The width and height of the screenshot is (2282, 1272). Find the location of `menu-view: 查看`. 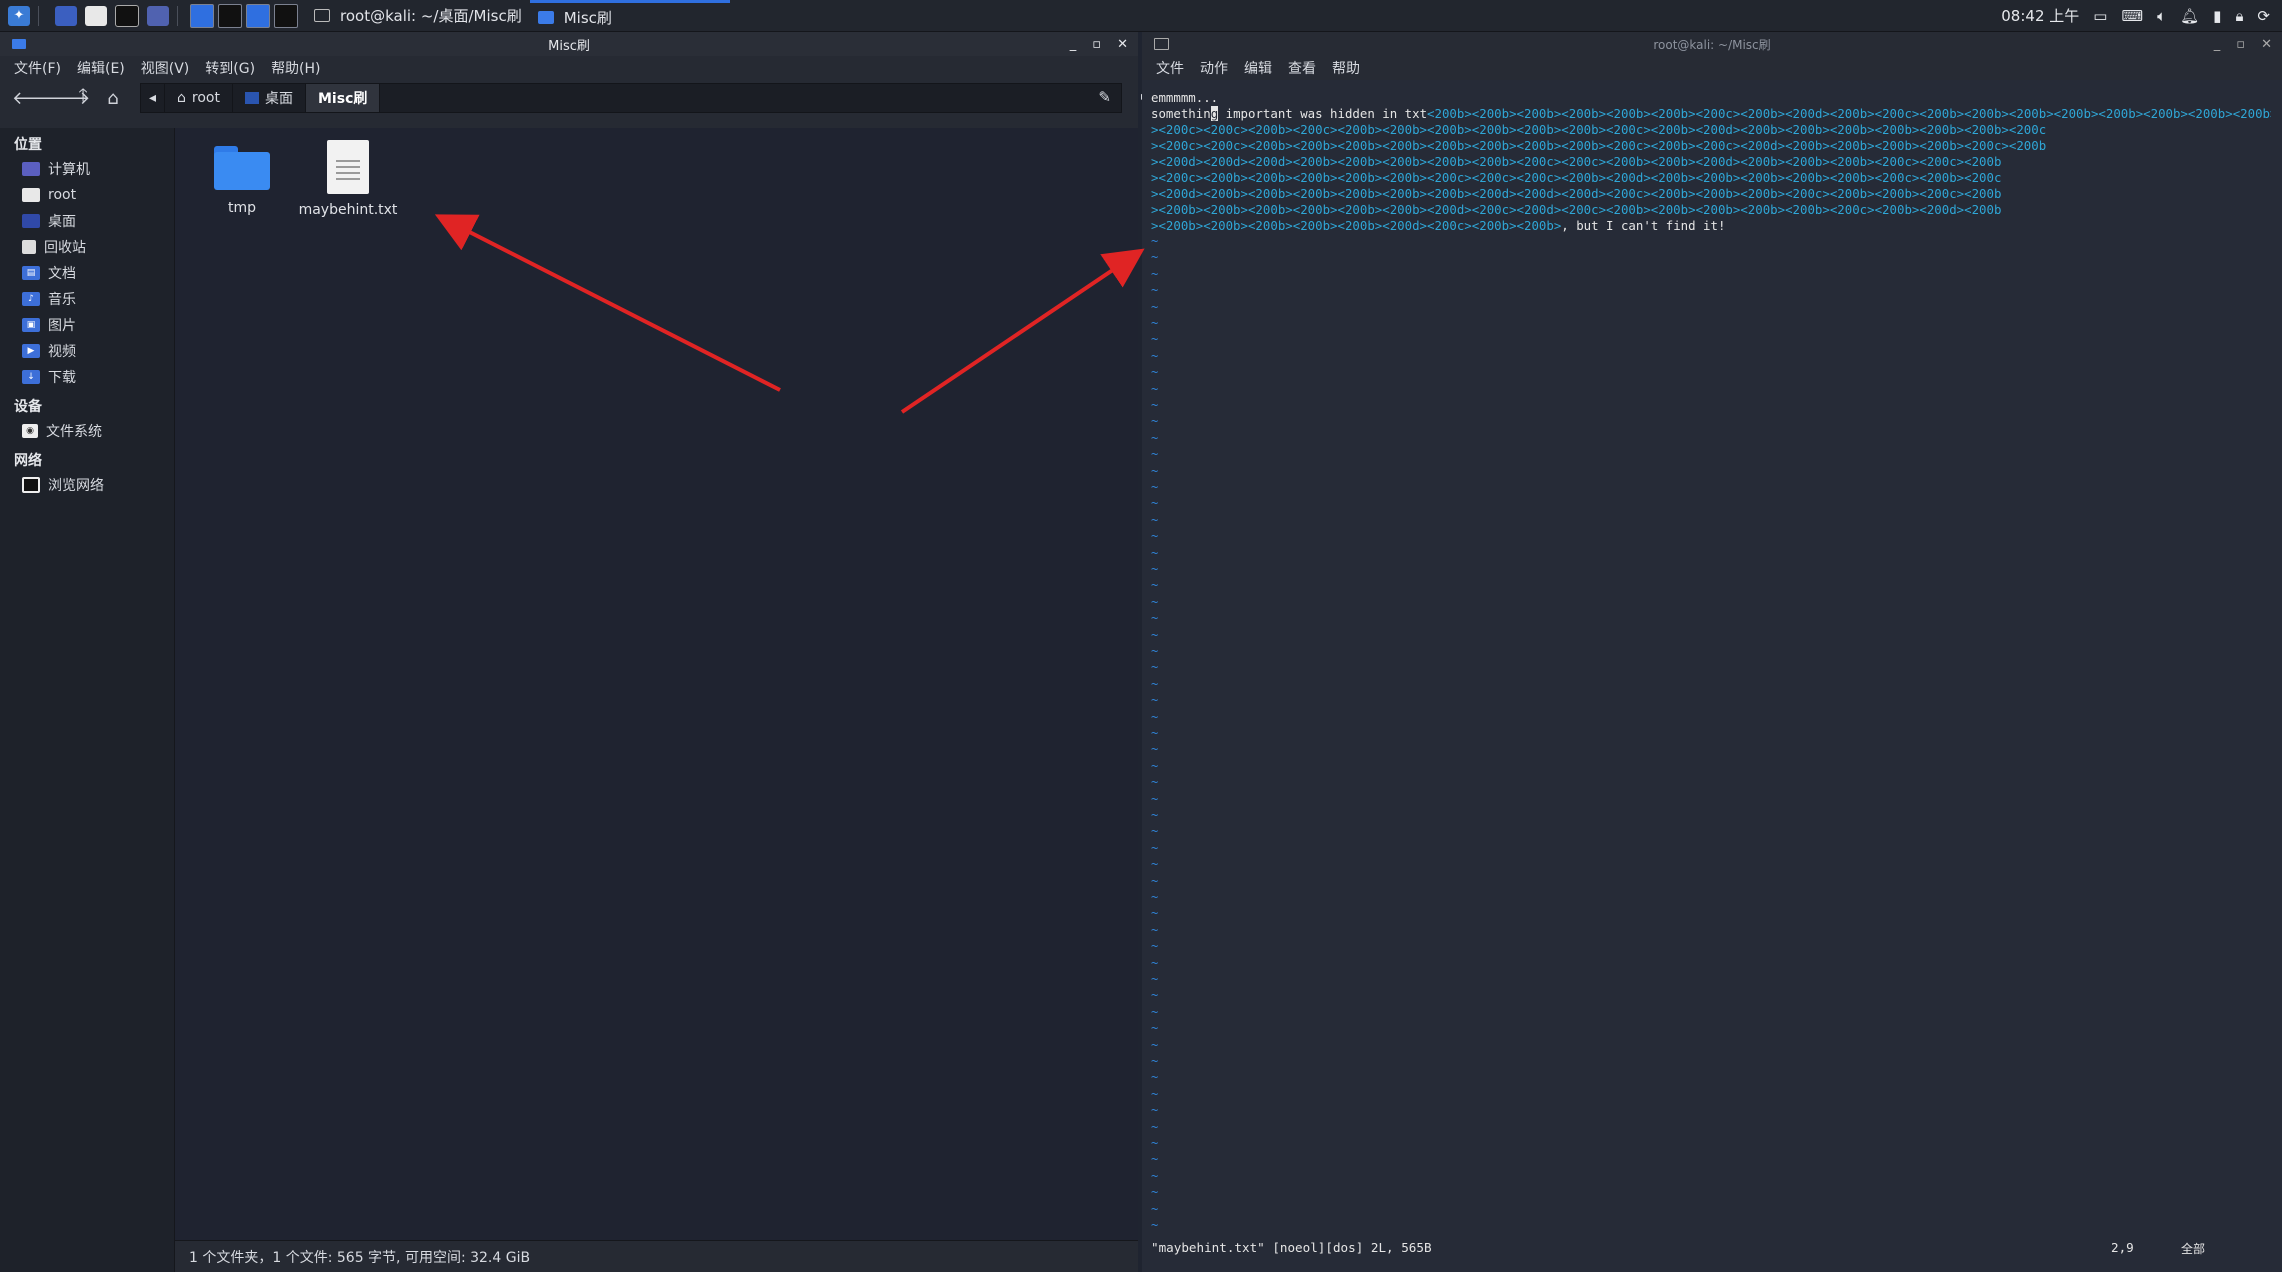

menu-view: 查看 is located at coordinates (1302, 68).